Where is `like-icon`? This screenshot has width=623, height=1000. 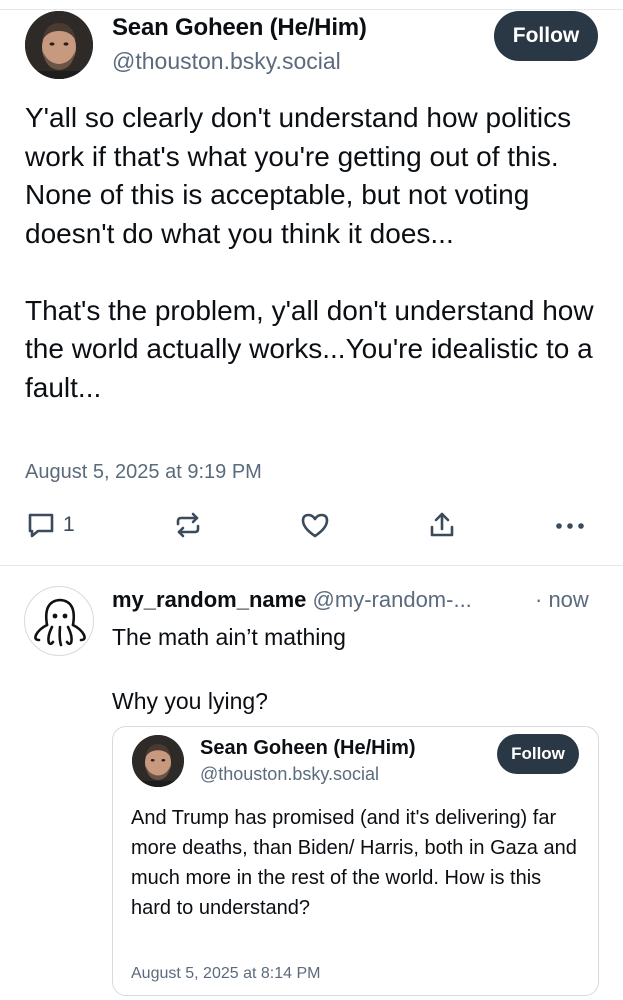 like-icon is located at coordinates (315, 525).